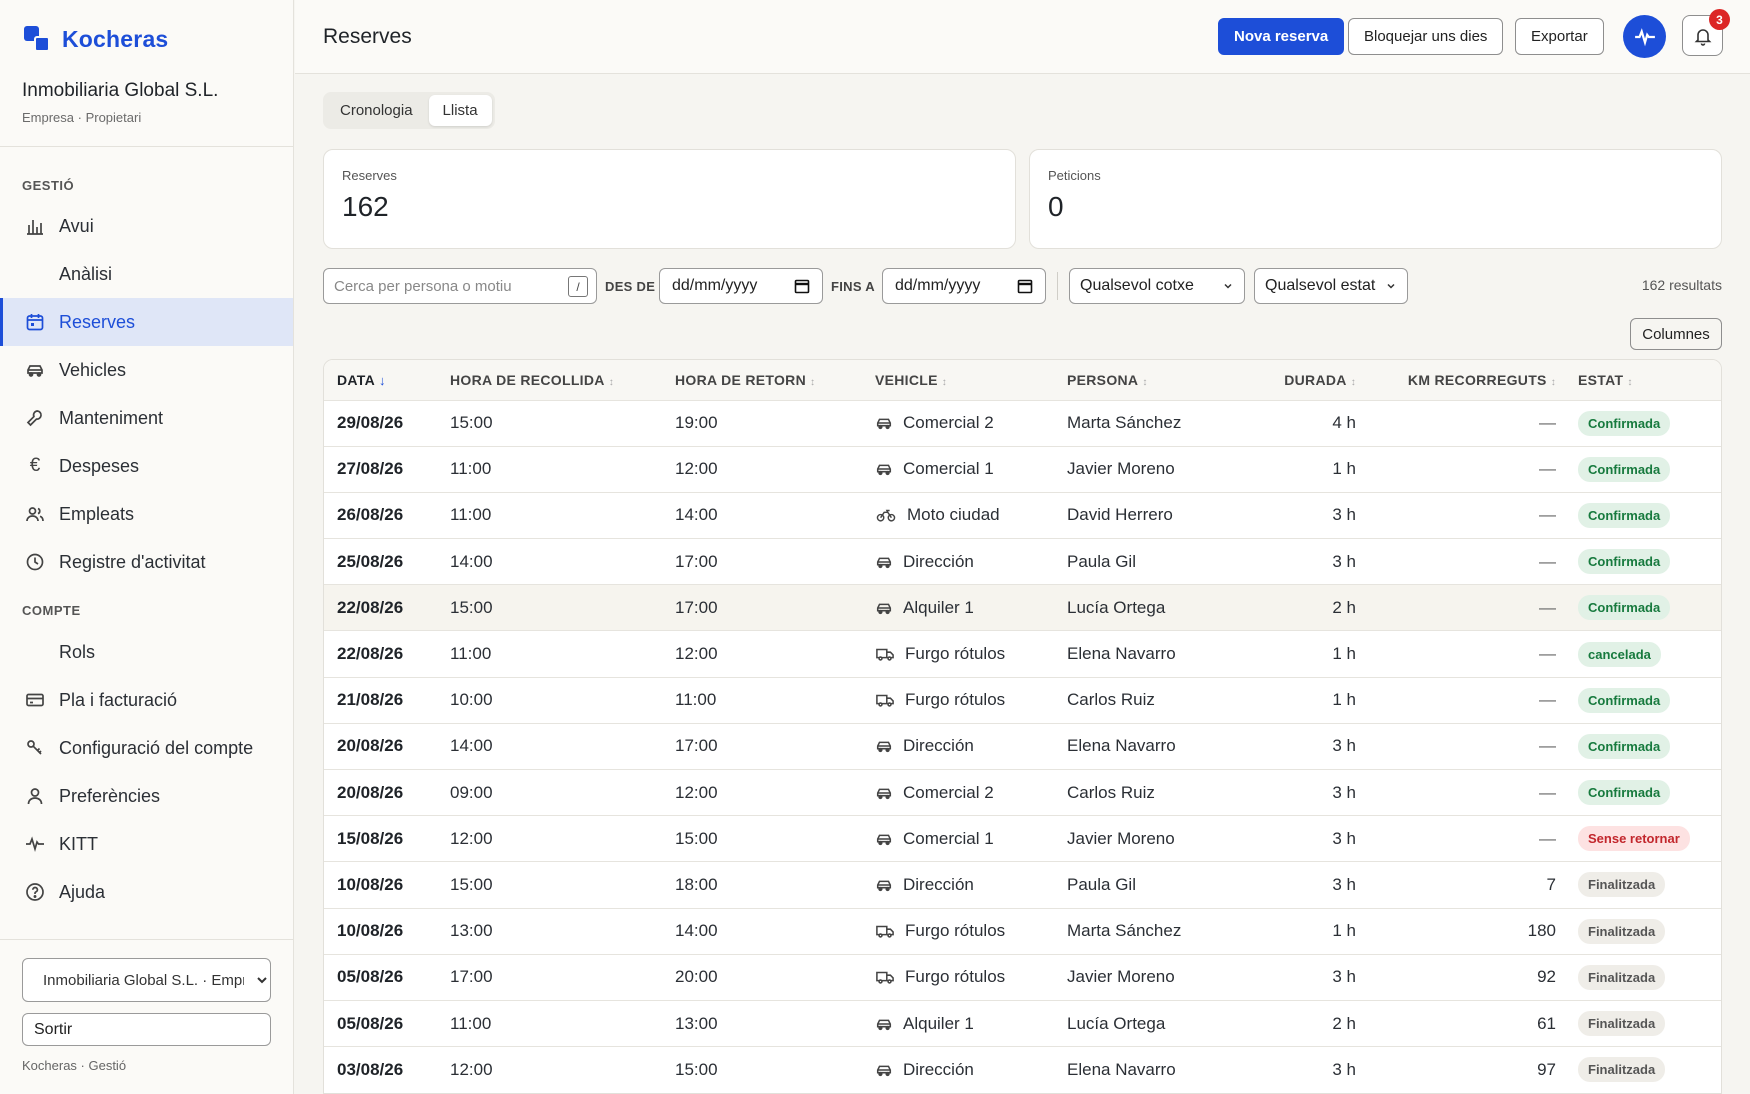  Describe the element at coordinates (696, 607) in the screenshot. I see `cell-return-time: 17:00` at that location.